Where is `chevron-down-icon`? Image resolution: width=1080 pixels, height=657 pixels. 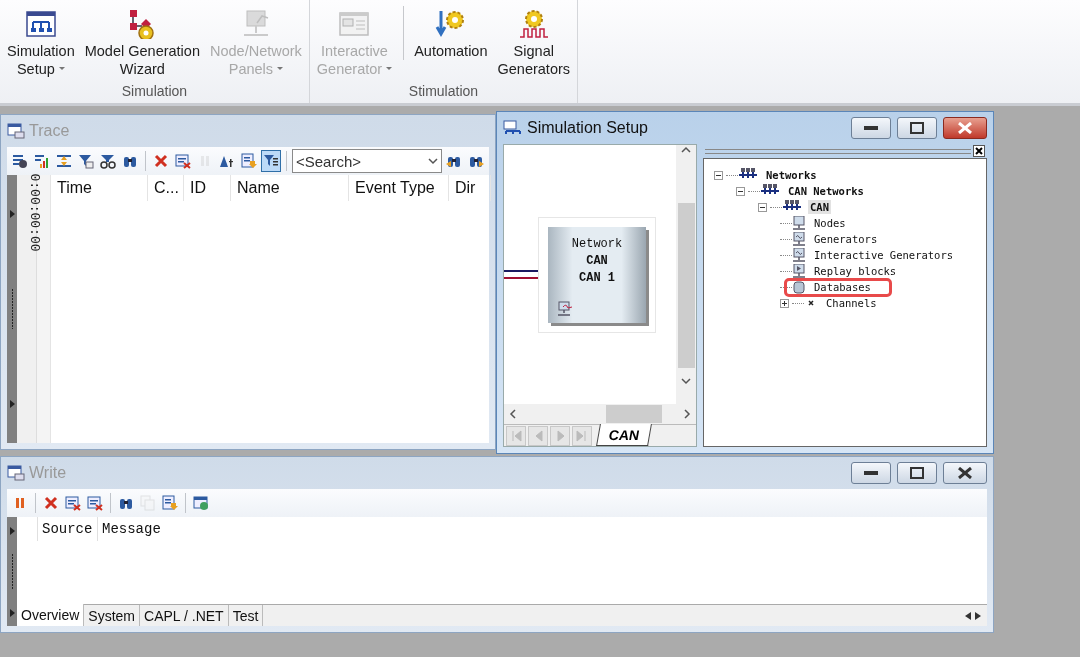 chevron-down-icon is located at coordinates (433, 161).